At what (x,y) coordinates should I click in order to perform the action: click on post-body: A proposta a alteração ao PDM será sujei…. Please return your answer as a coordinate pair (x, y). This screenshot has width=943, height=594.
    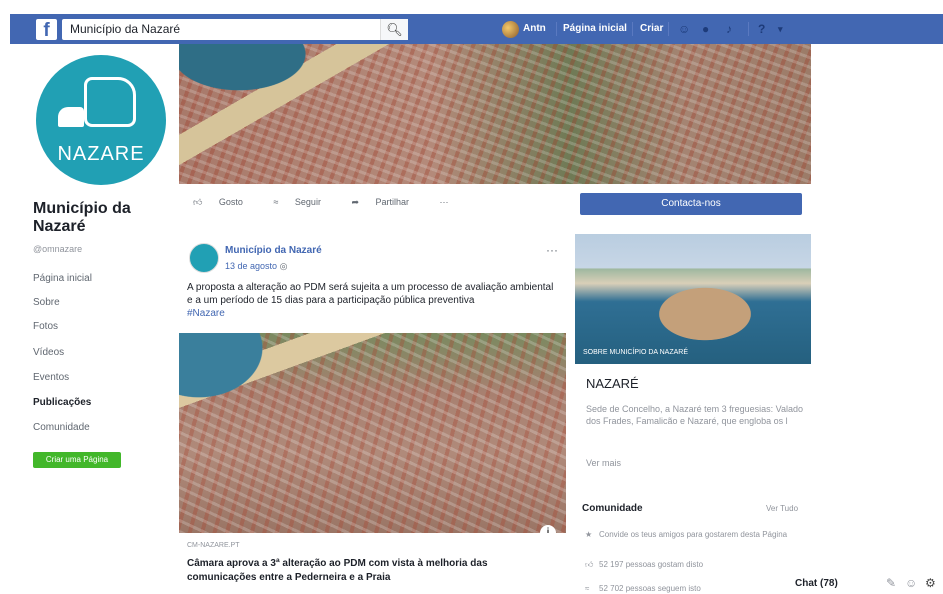
    Looking at the image, I should click on (373, 300).